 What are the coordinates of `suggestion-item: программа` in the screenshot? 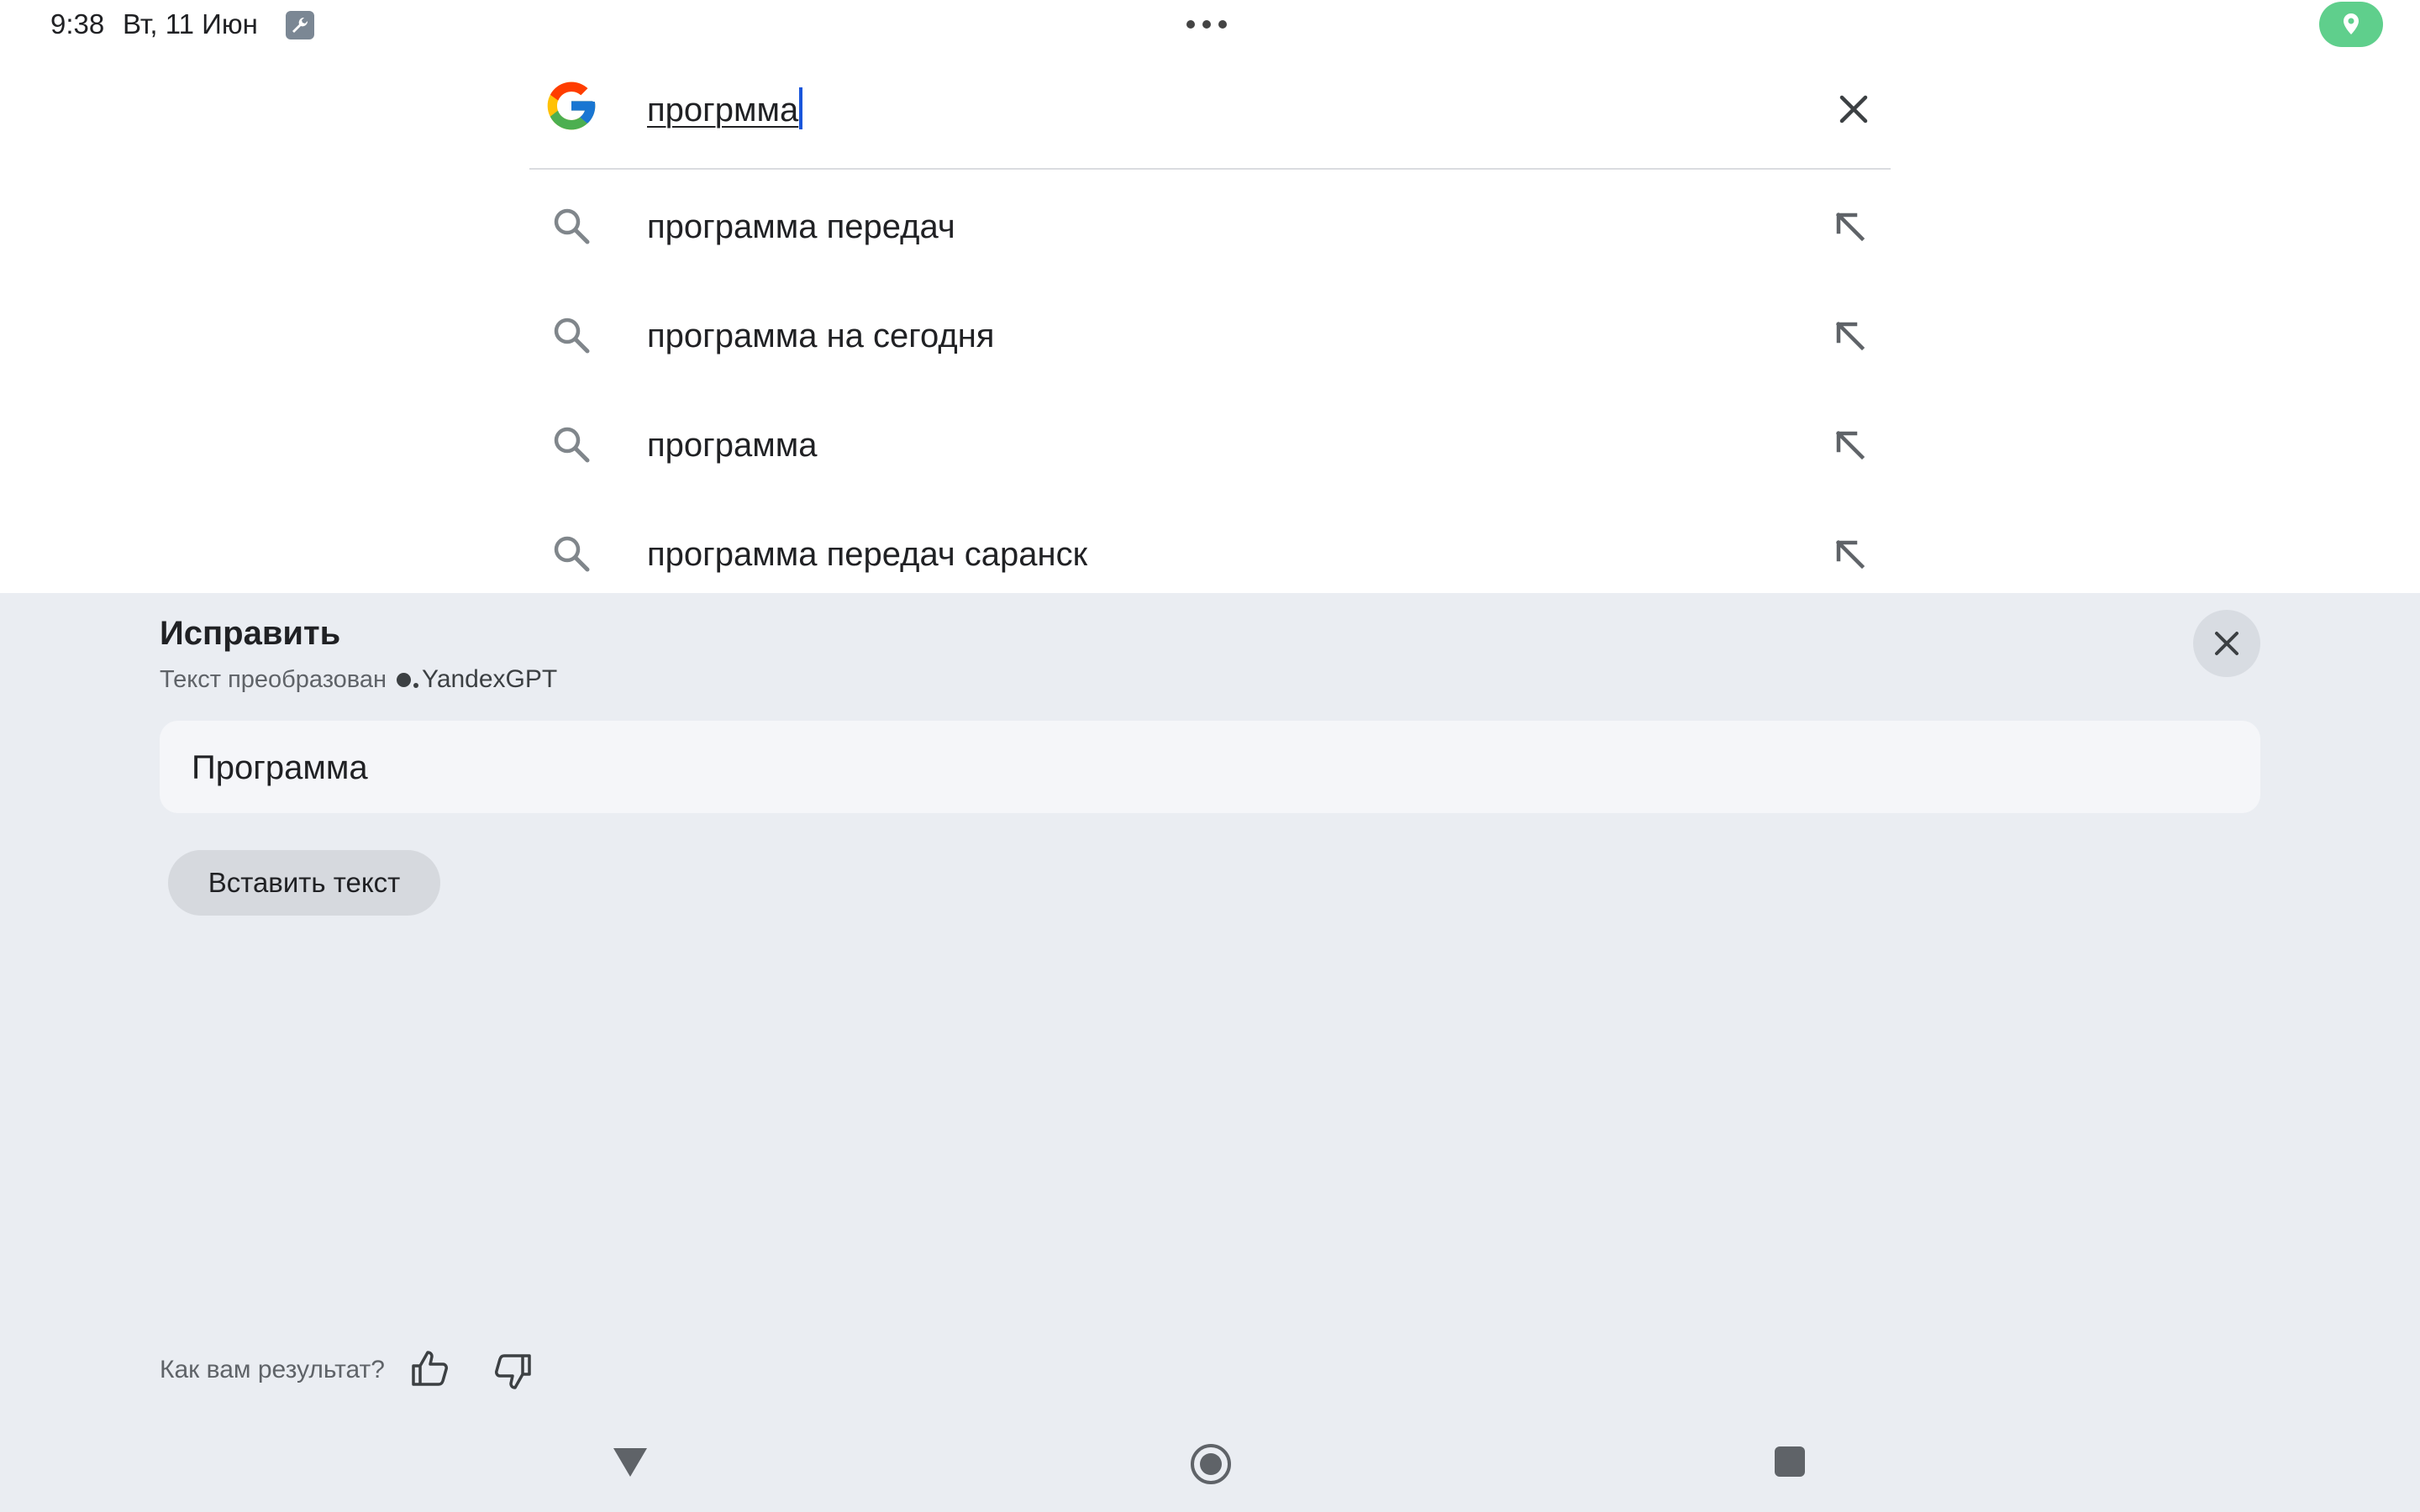 It's located at (1210, 444).